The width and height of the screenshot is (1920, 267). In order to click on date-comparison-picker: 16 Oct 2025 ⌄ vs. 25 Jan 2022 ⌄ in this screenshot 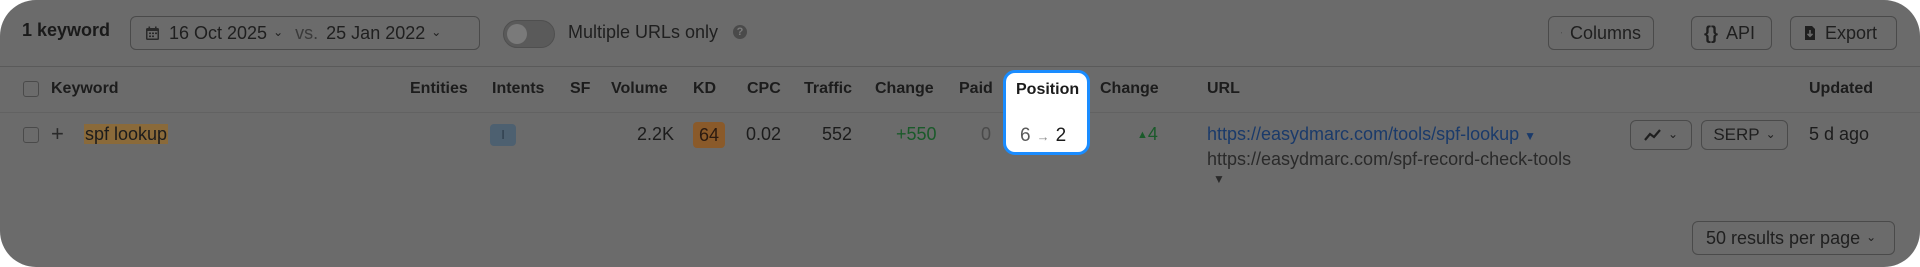, I will do `click(305, 33)`.